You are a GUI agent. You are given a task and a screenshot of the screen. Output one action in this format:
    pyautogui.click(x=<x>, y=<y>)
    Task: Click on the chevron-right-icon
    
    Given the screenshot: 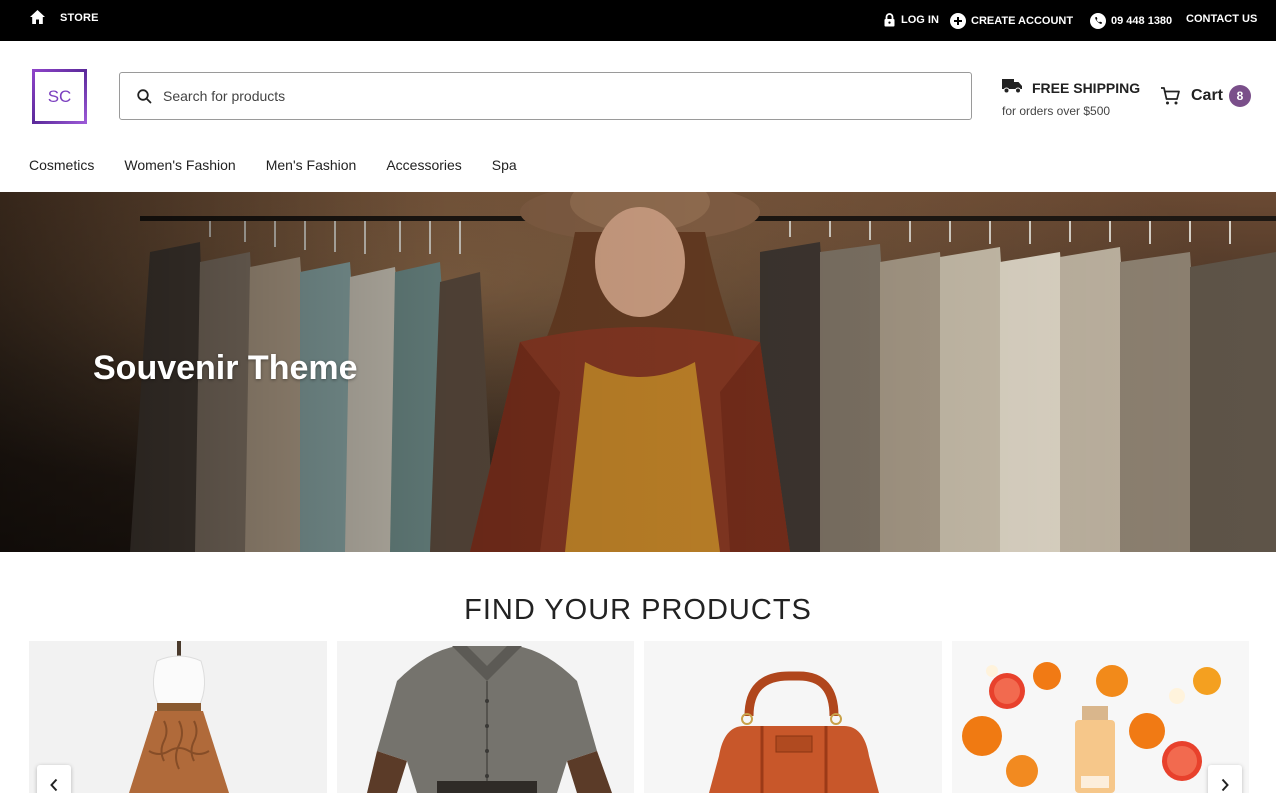 What is the action you would take?
    pyautogui.click(x=1225, y=785)
    